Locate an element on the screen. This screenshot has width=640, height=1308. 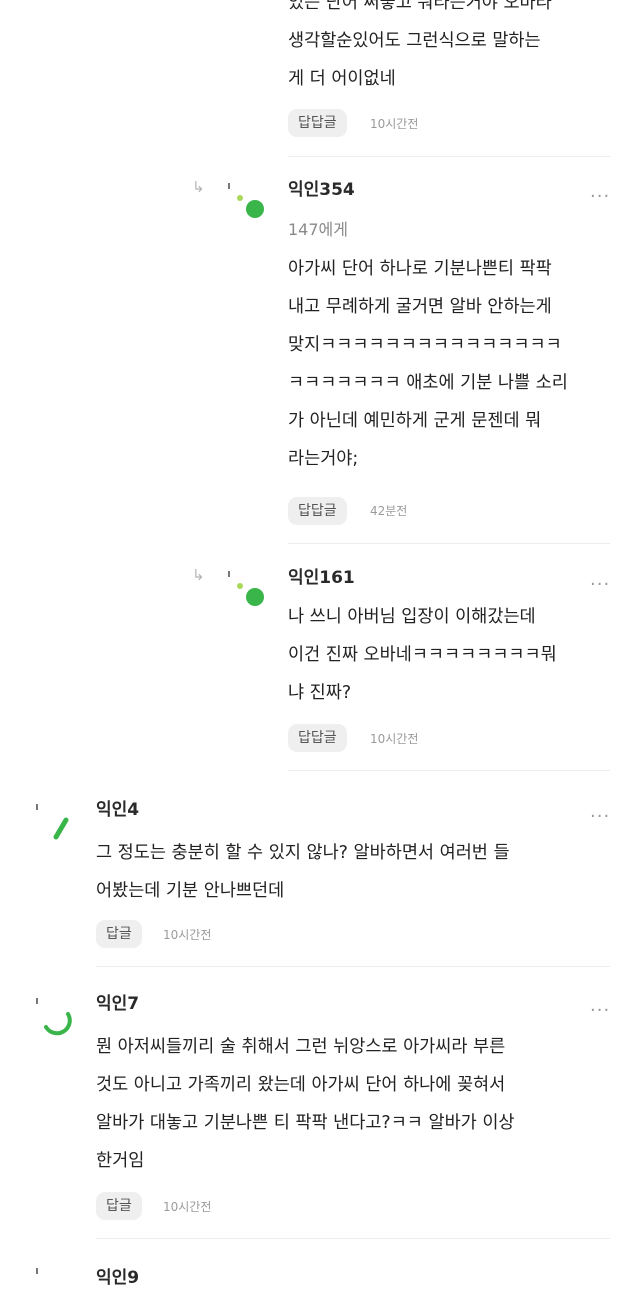
comment-time: 42분전 is located at coordinates (389, 511).